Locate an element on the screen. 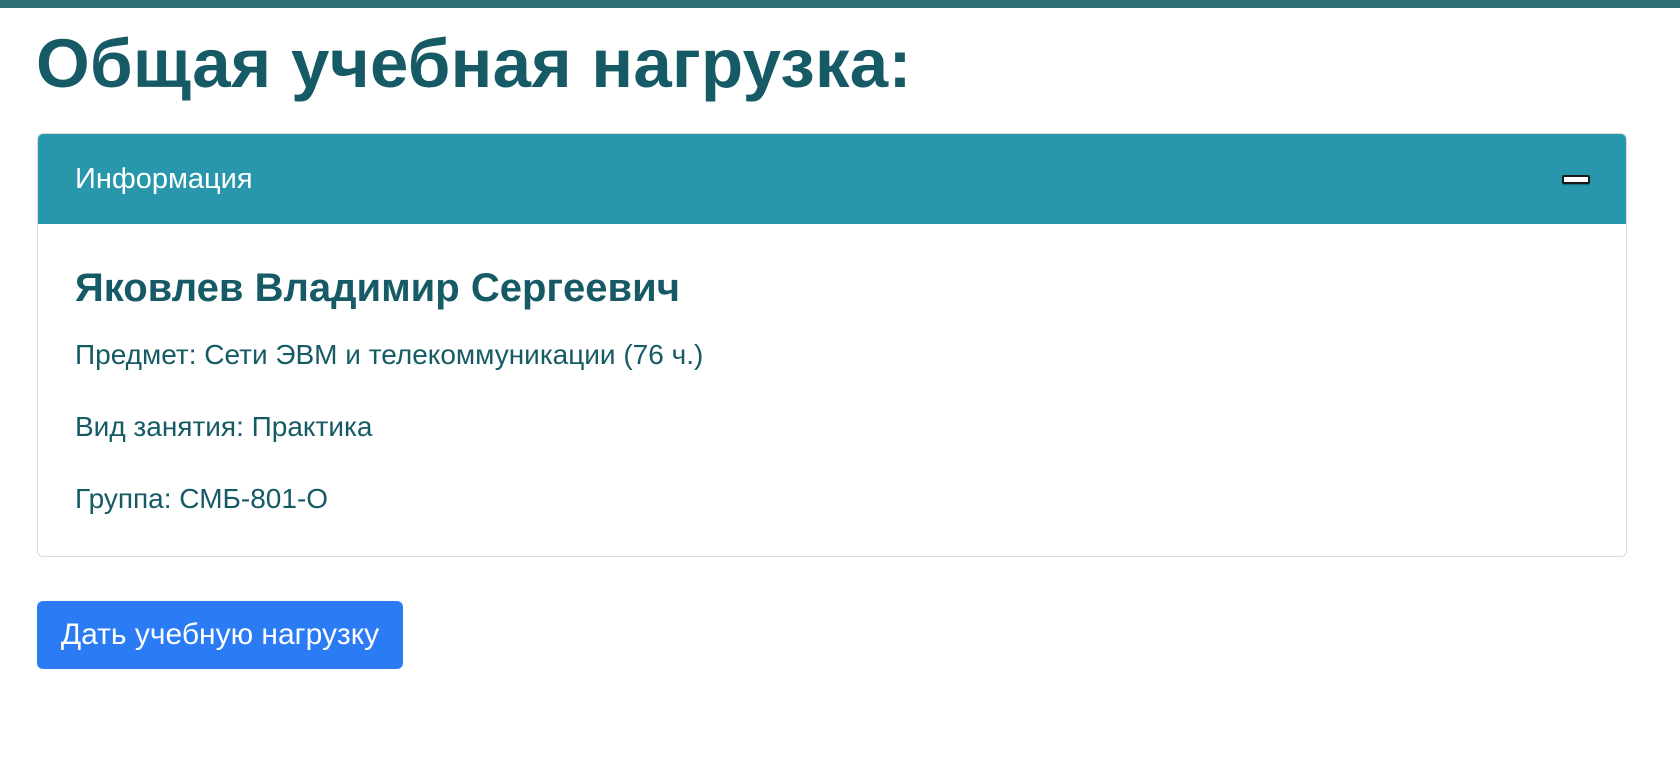 The height and width of the screenshot is (762, 1680). teacher-name: Яковлев Владимир Сергеевич is located at coordinates (377, 288).